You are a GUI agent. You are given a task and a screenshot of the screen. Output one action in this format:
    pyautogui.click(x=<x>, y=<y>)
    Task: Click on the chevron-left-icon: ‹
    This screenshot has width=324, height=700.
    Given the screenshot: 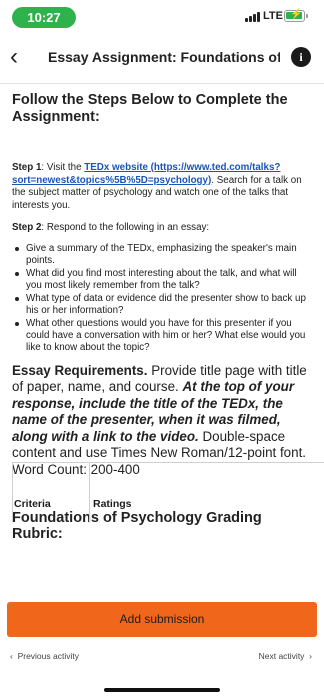 What is the action you would take?
    pyautogui.click(x=14, y=656)
    